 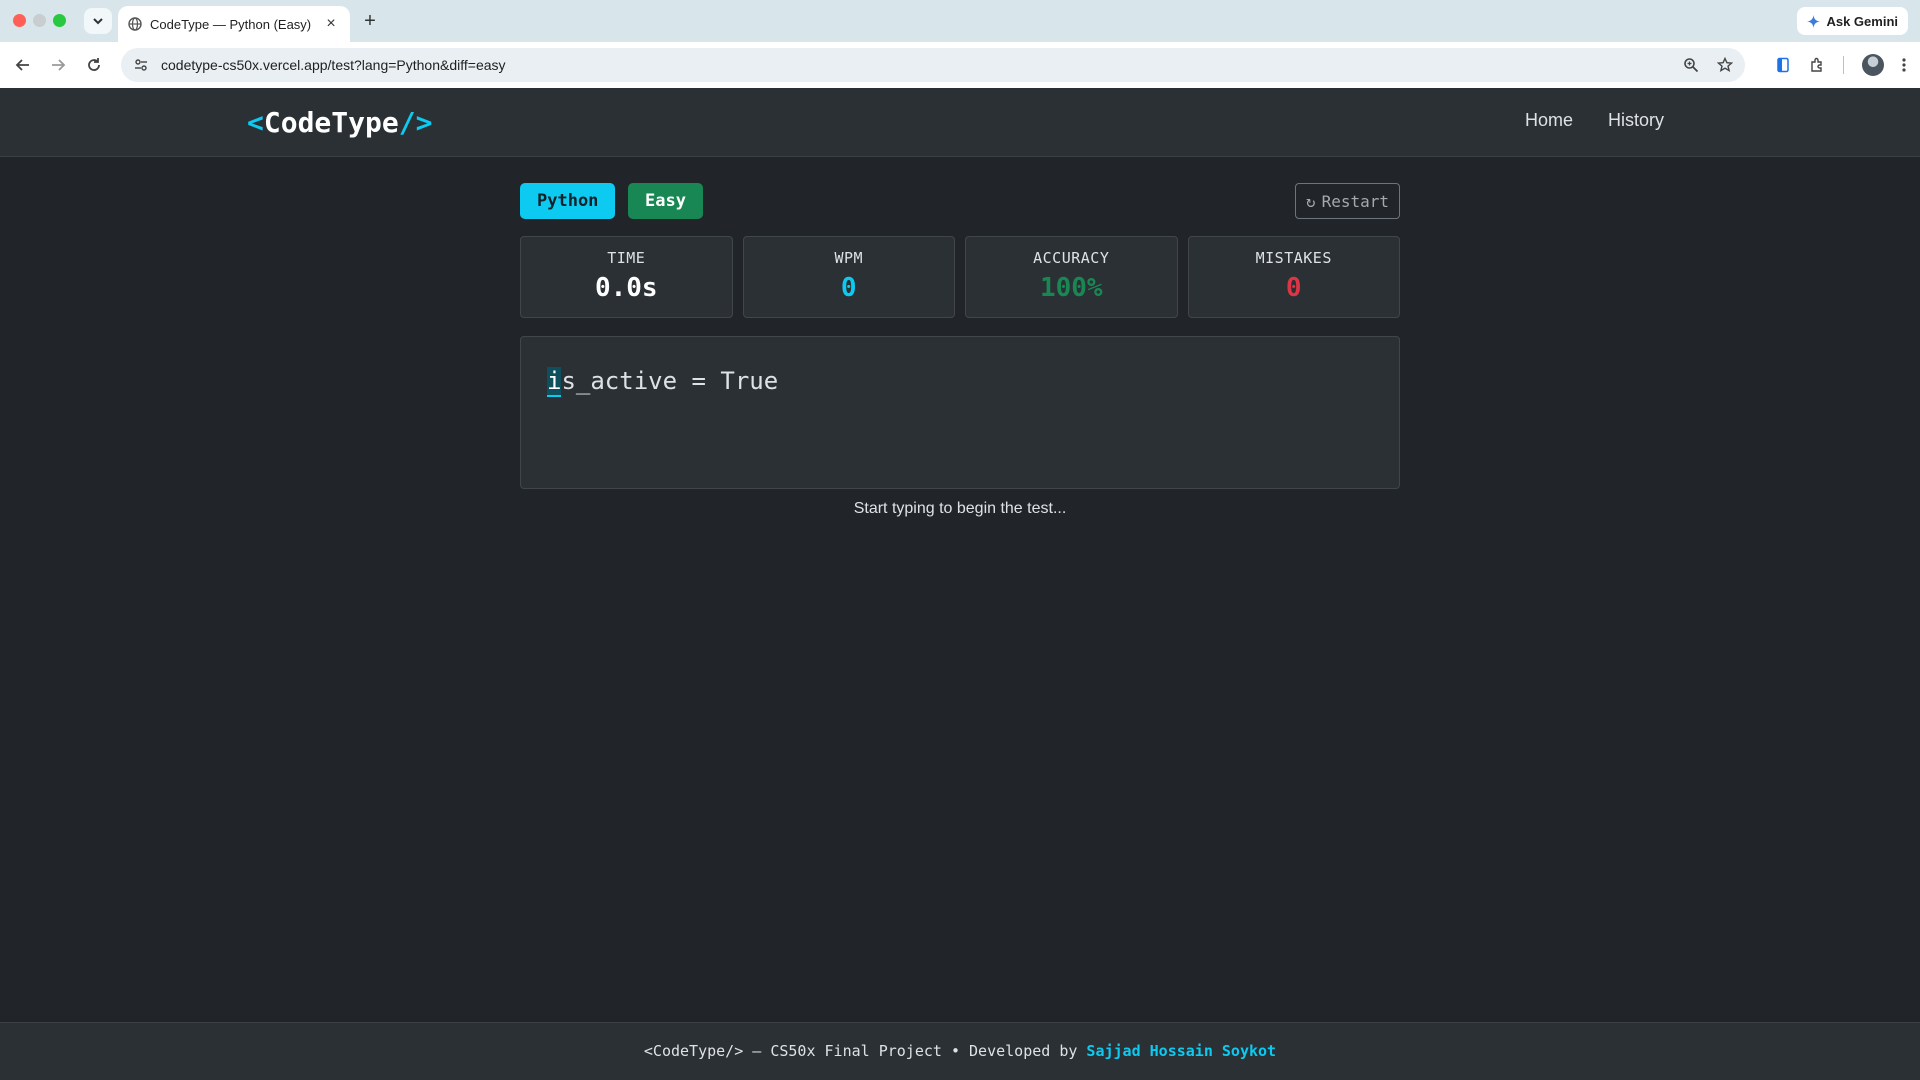 What do you see at coordinates (1783, 65) in the screenshot?
I see `reading-mode-icon` at bounding box center [1783, 65].